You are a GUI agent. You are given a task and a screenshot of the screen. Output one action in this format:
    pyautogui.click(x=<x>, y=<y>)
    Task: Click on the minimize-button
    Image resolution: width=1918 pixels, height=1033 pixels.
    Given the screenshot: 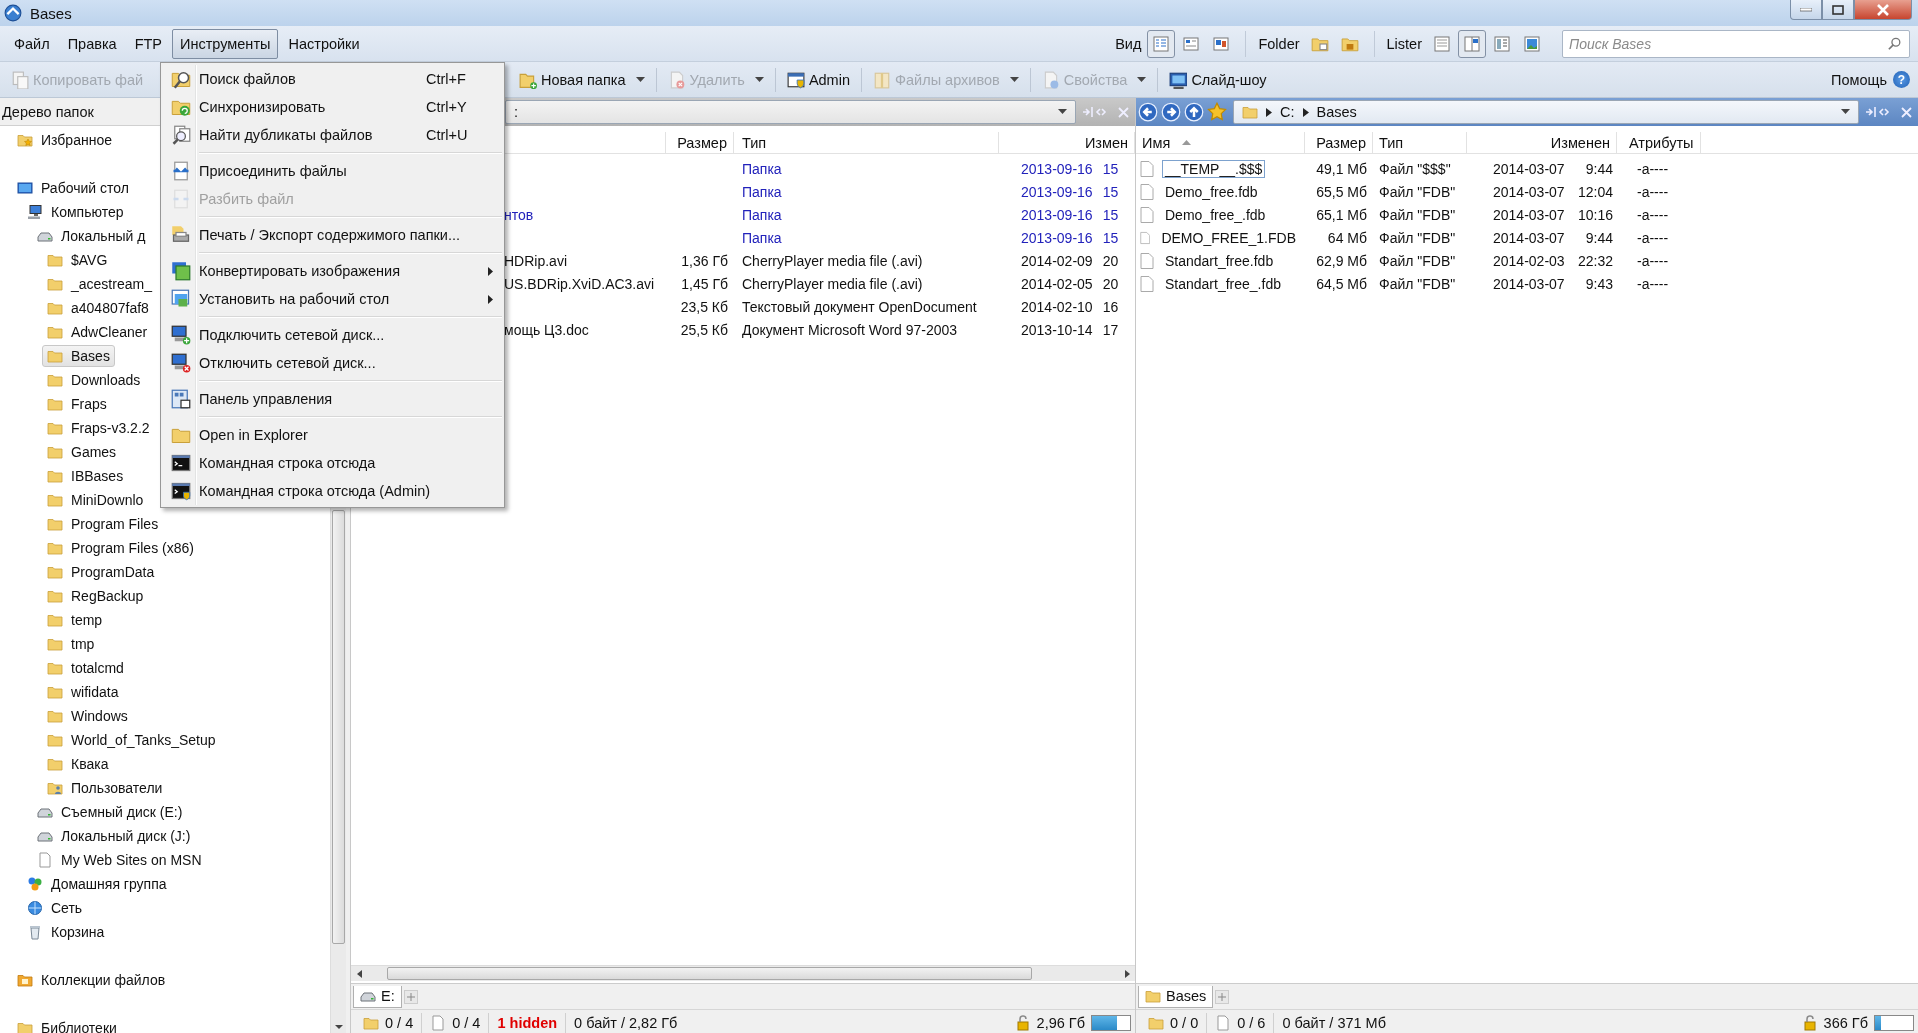 What is the action you would take?
    pyautogui.click(x=1806, y=10)
    